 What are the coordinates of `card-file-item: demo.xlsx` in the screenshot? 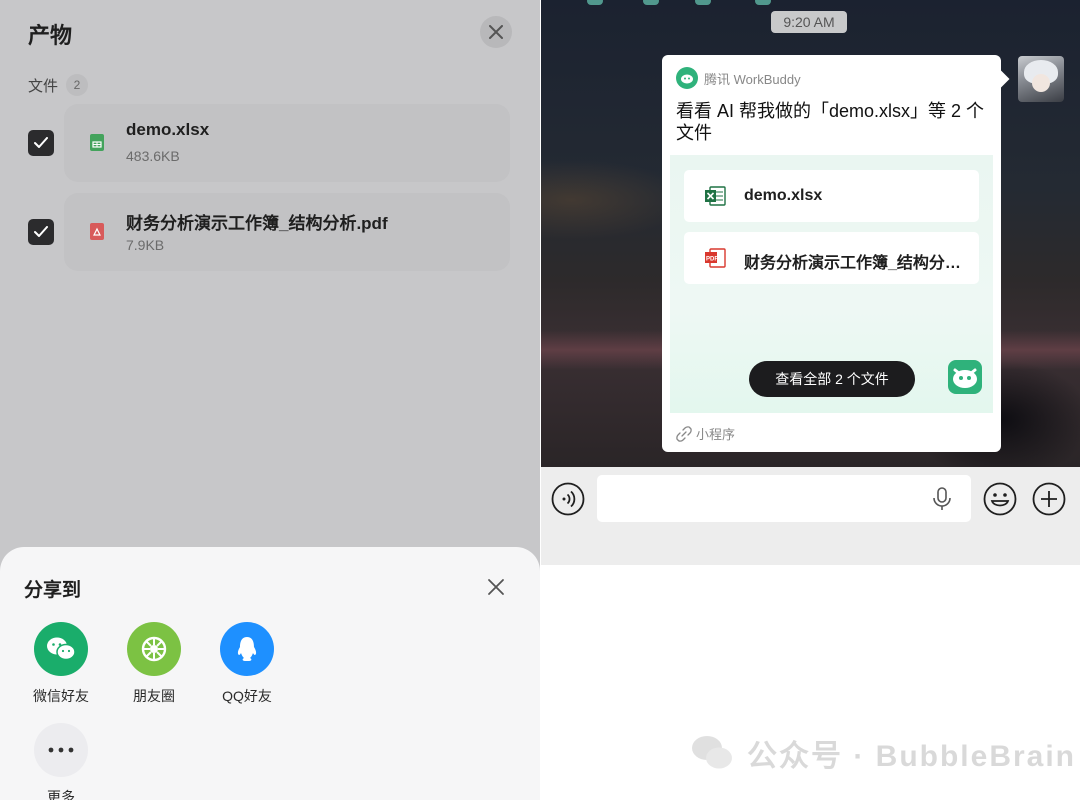 It's located at (831, 196).